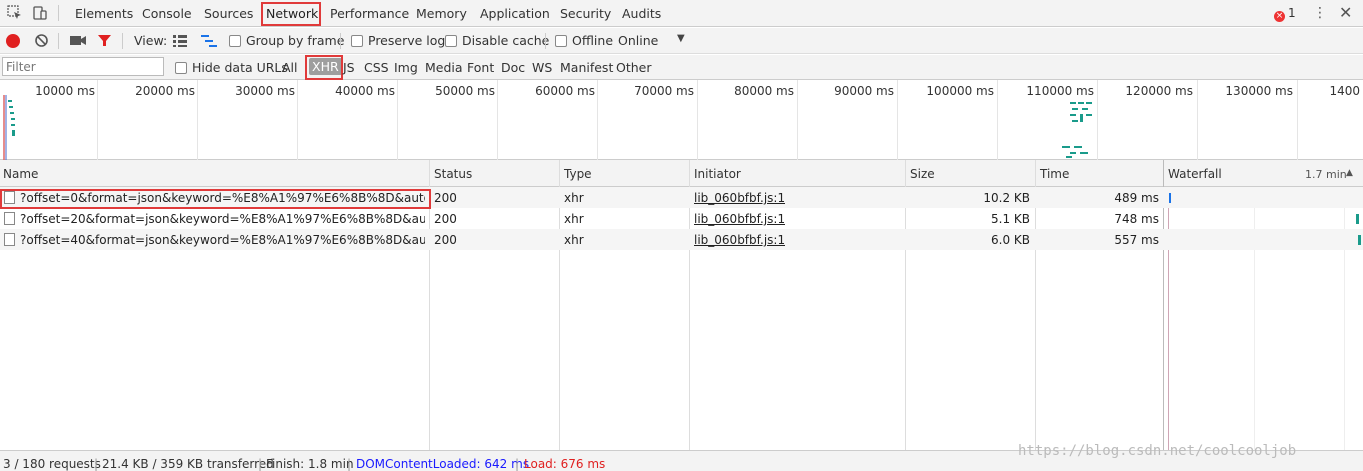  Describe the element at coordinates (586, 67) in the screenshot. I see `filter-type-manifest: Manifest` at that location.